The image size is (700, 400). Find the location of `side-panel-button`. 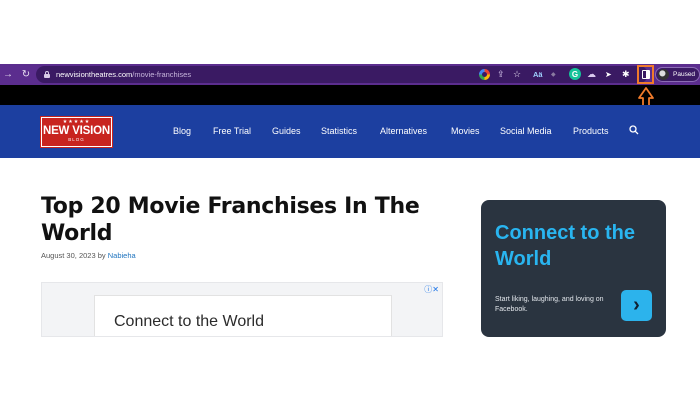

side-panel-button is located at coordinates (645, 74).